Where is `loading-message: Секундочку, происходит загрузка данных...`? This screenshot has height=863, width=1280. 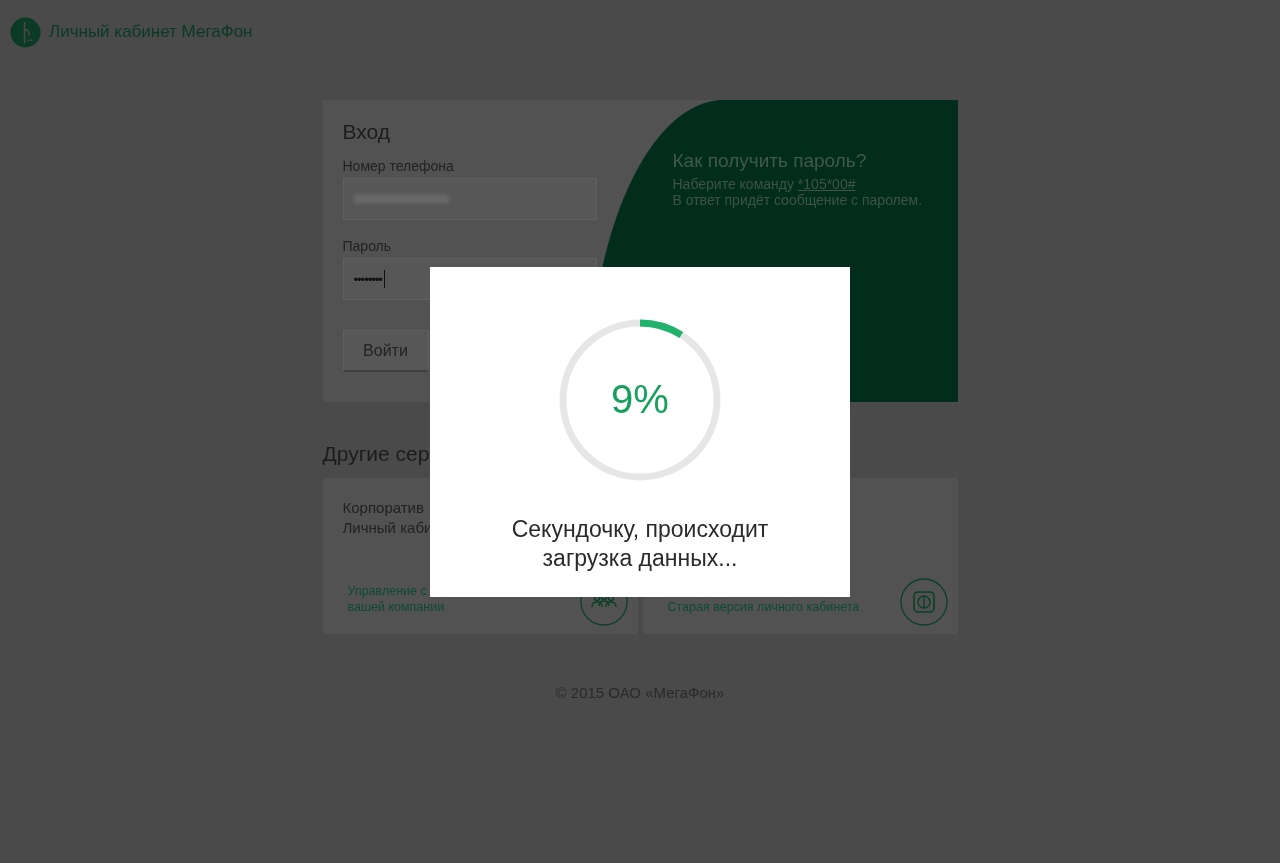 loading-message: Секундочку, происходит загрузка данных... is located at coordinates (640, 544).